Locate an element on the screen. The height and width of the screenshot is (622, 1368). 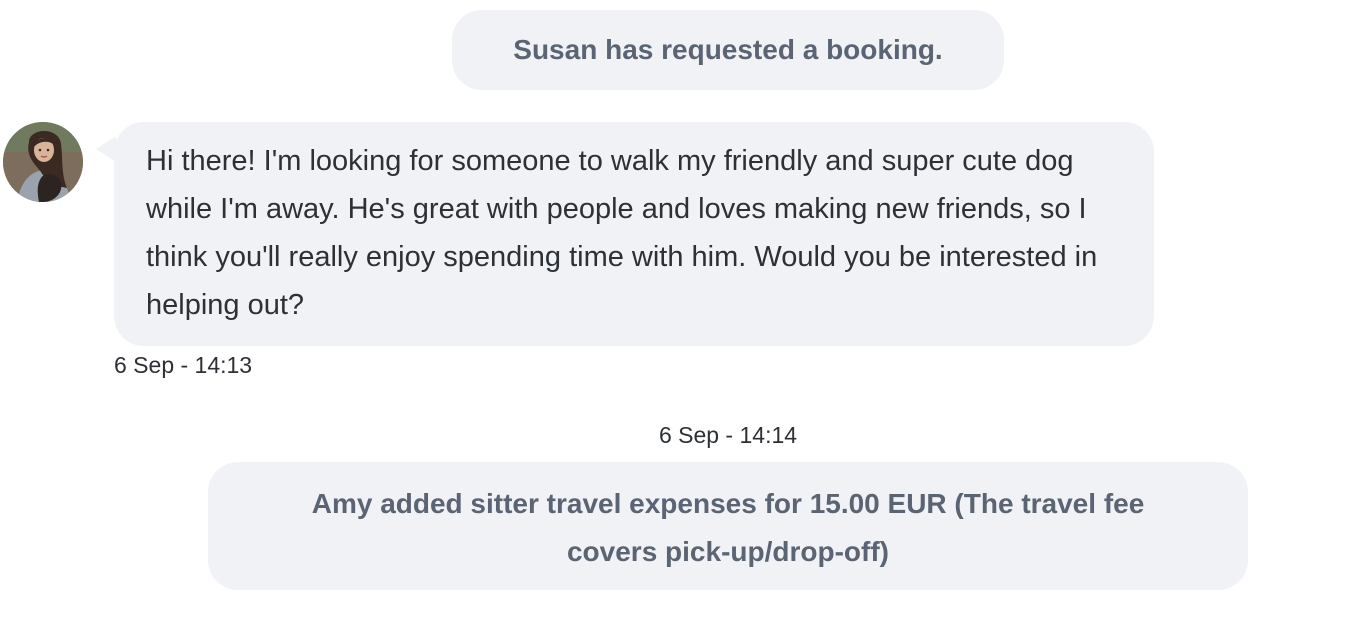
system-message-timestamp: 6 Sep - 14:14 is located at coordinates (728, 435).